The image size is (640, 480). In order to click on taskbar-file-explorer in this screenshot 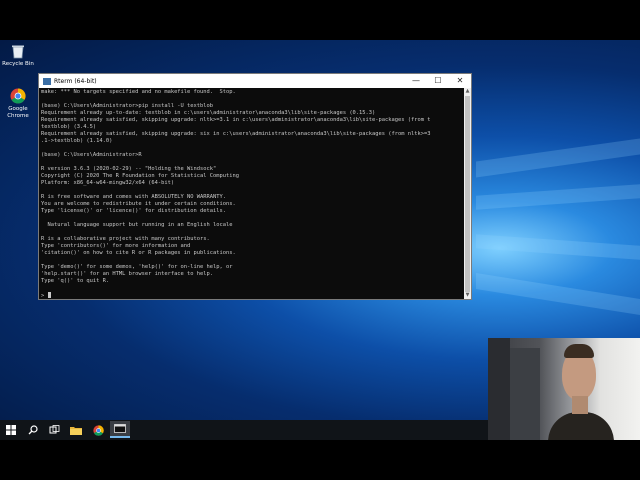, I will do `click(76, 430)`.